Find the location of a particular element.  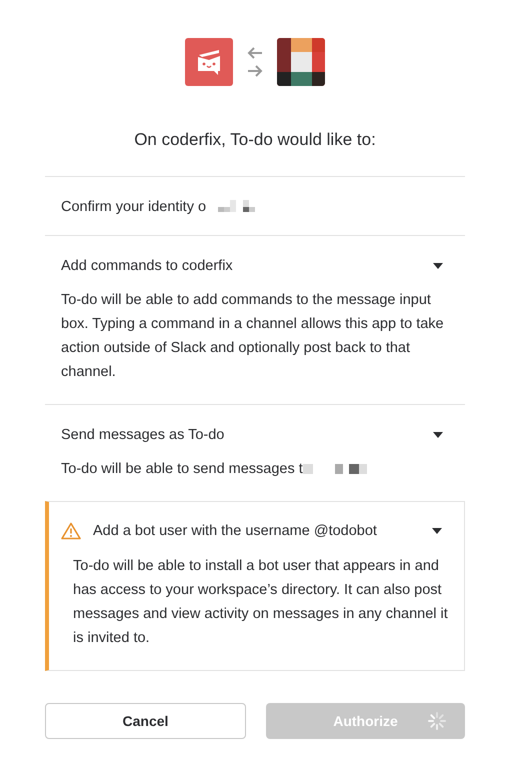

app-logo-icon is located at coordinates (209, 62).